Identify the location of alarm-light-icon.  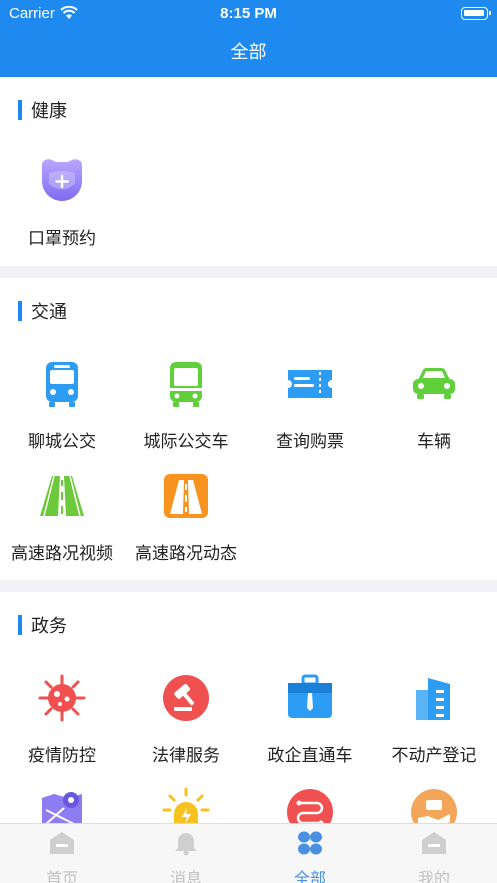
(186, 805).